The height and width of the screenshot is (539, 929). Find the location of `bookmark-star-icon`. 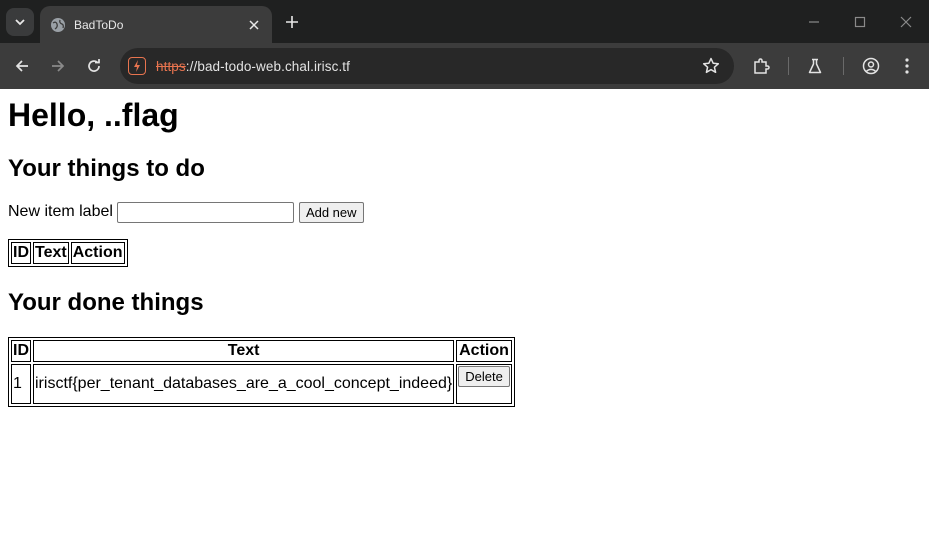

bookmark-star-icon is located at coordinates (711, 66).